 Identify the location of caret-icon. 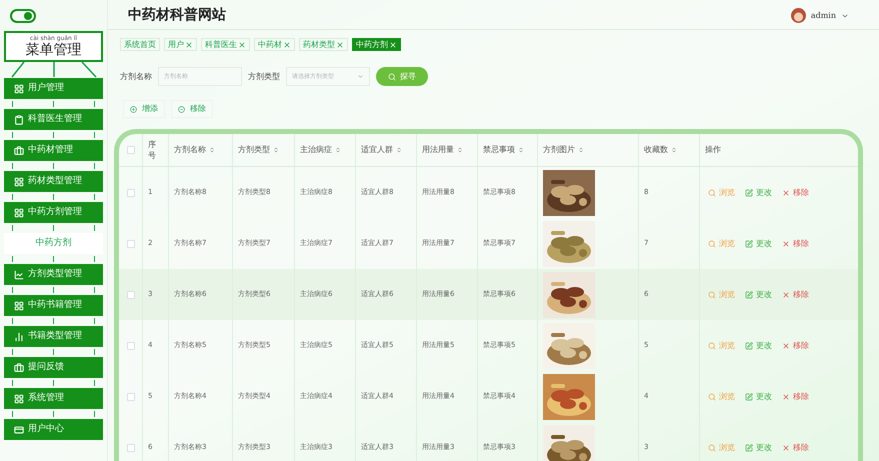
(360, 76).